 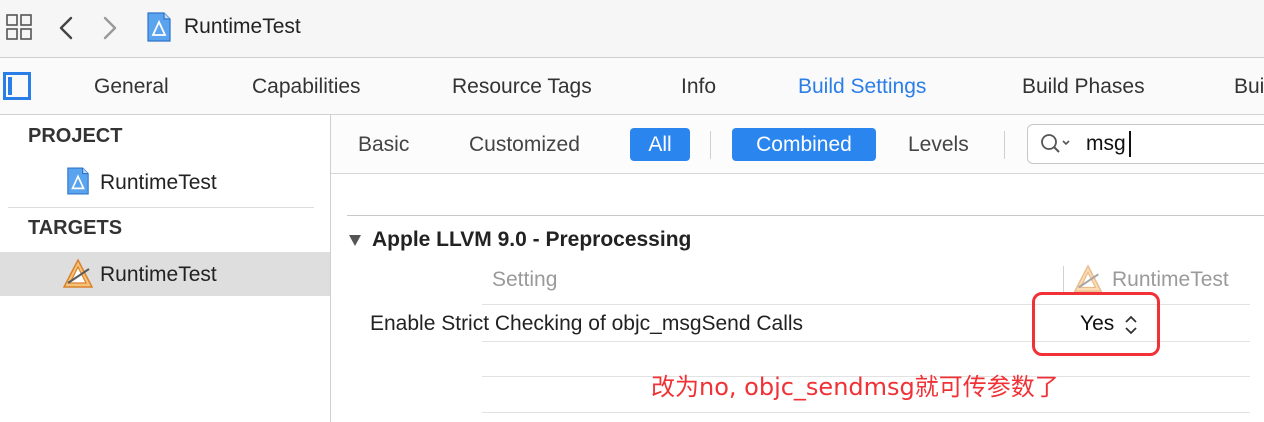 I want to click on filter-customized: Customized, so click(x=524, y=145).